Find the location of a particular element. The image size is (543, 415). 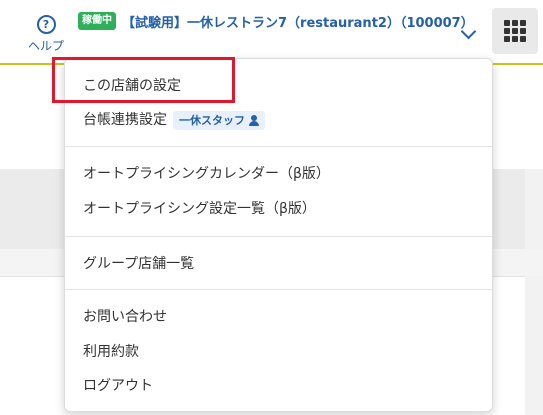

menu-item-group-stores: グループ店舗一覧 is located at coordinates (138, 264).